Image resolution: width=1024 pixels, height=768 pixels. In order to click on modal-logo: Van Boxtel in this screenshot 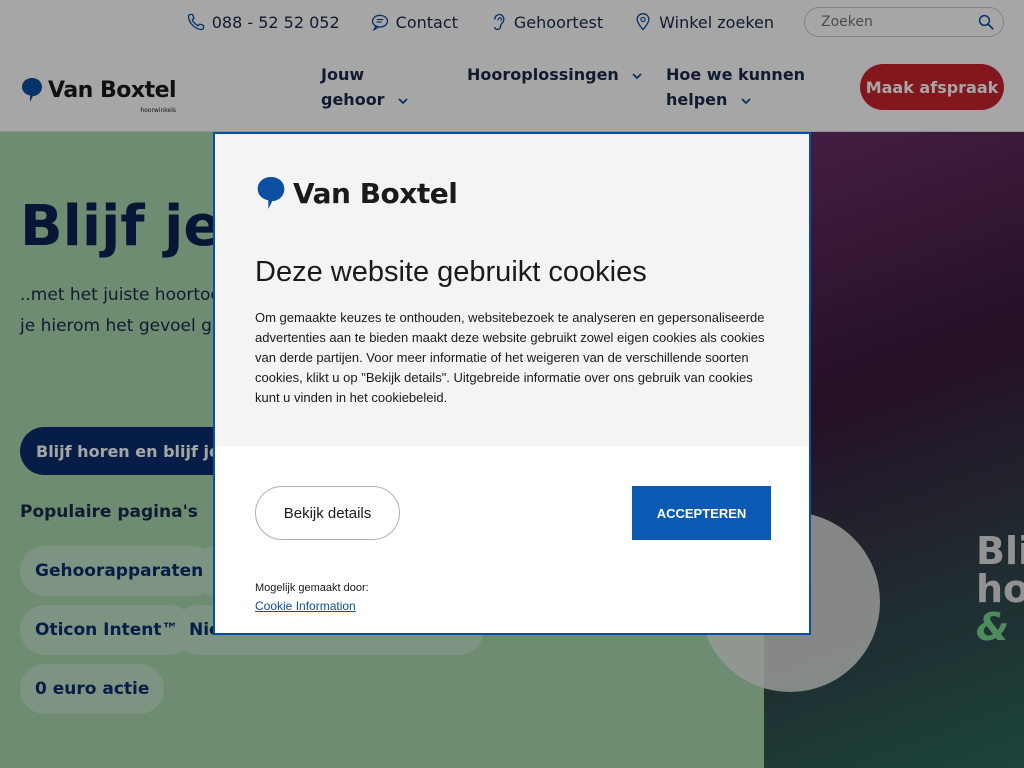, I will do `click(356, 193)`.